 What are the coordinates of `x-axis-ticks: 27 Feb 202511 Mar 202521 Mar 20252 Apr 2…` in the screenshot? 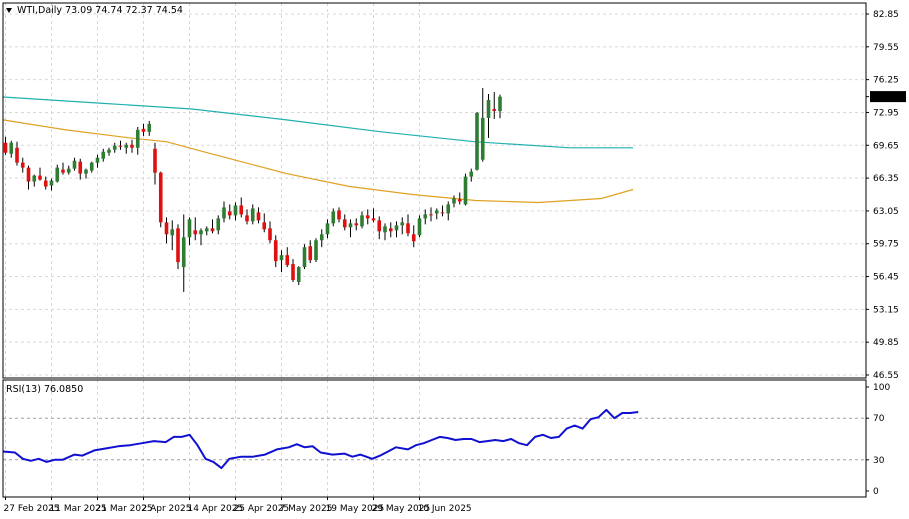 It's located at (238, 505).